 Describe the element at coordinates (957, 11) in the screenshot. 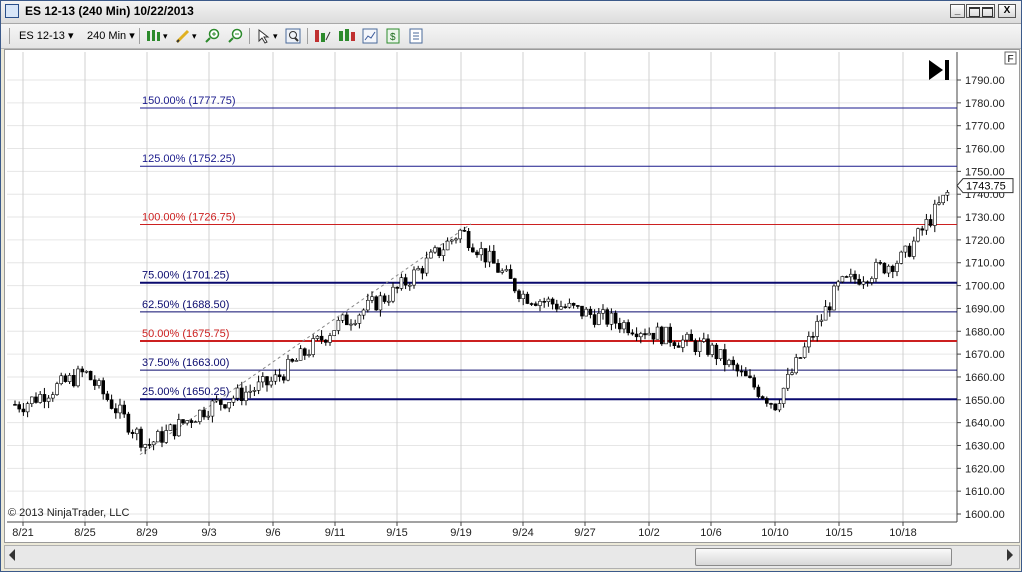

I see `minimize-button: _` at that location.